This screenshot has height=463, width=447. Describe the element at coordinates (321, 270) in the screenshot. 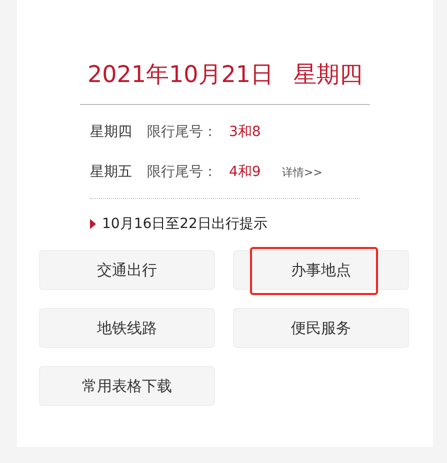

I see `menu-button: 办事地点` at that location.